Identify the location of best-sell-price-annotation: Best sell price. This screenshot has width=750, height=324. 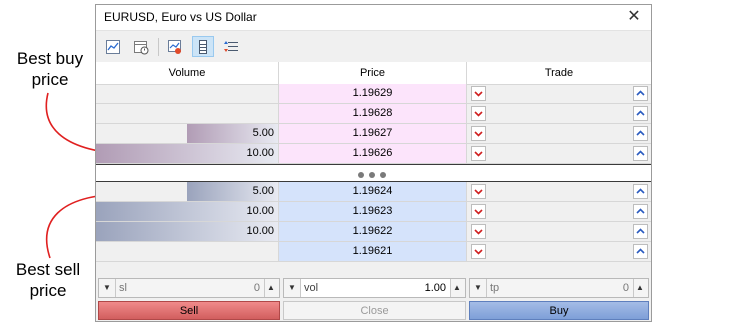
(48, 280).